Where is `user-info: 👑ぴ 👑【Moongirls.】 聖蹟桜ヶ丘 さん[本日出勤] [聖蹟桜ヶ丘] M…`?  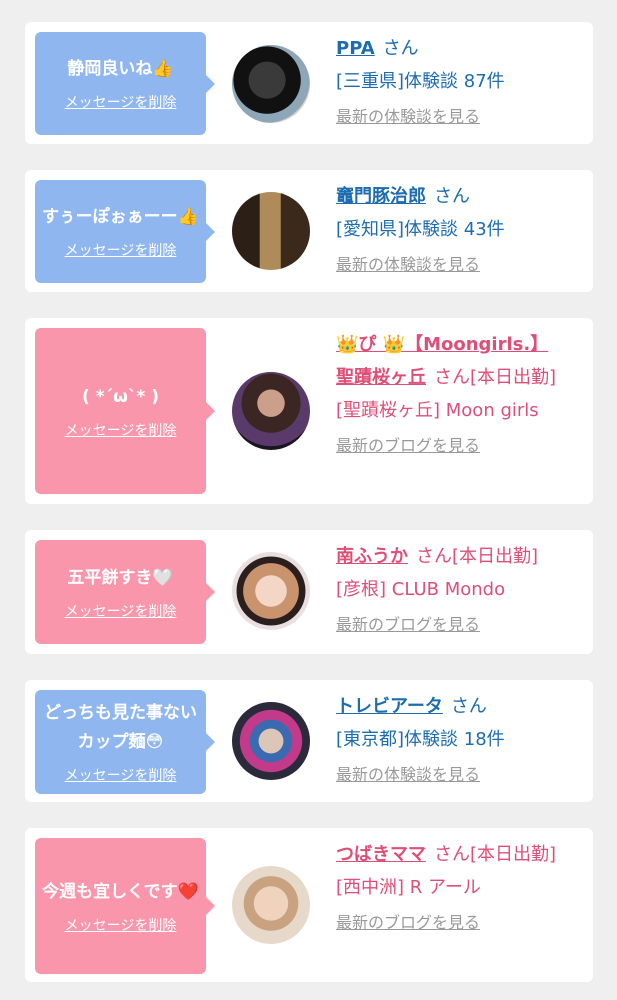
user-info: 👑ぴ 👑【Moongirls.】 聖蹟桜ヶ丘 さん[本日出勤] [聖蹟桜ヶ丘] M… is located at coordinates (453, 389).